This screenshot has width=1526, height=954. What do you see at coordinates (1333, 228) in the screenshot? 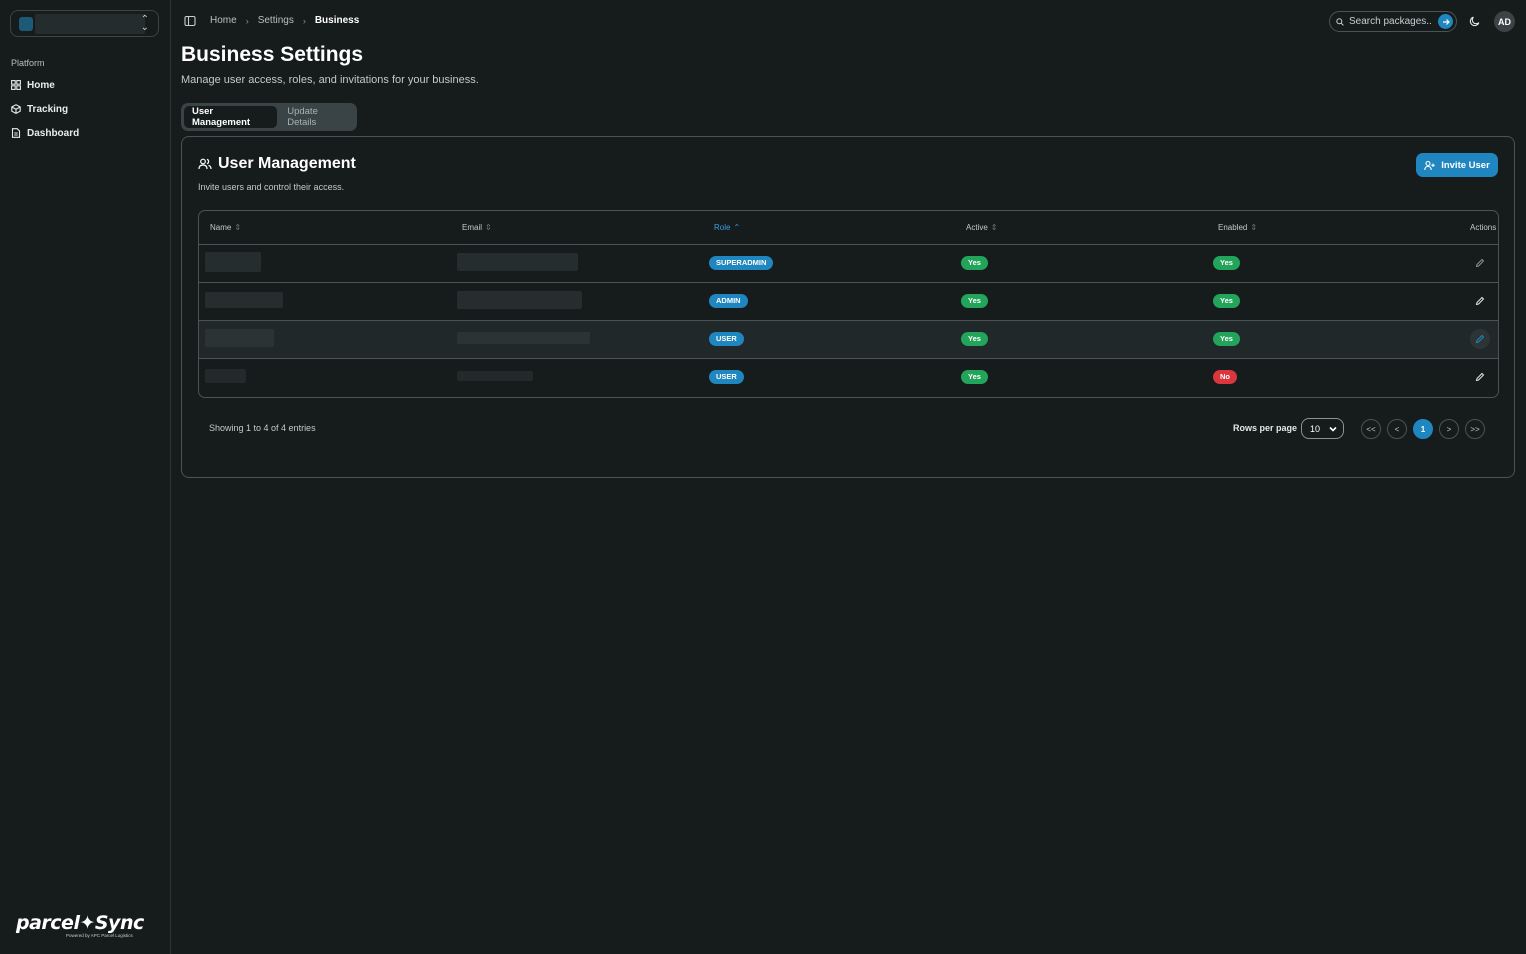
I see `column-header-enabled: Enabled ⇕` at bounding box center [1333, 228].